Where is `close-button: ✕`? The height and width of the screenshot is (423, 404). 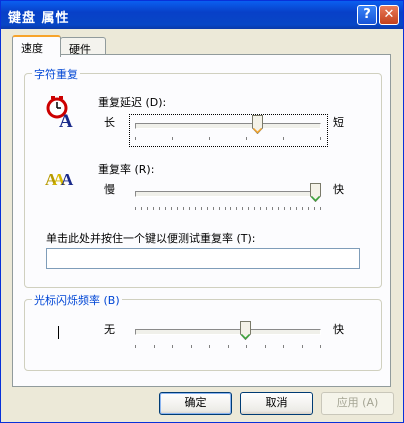
close-button: ✕ is located at coordinates (389, 15).